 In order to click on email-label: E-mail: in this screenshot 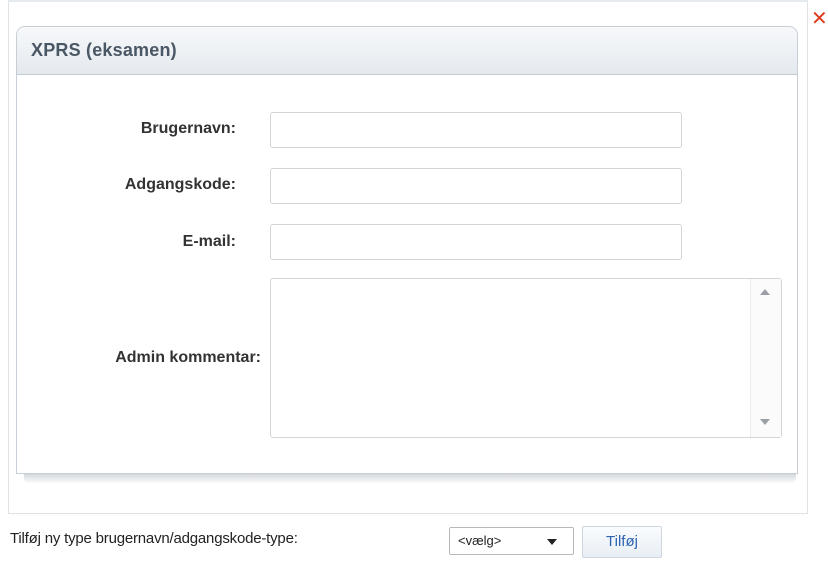, I will do `click(209, 241)`.